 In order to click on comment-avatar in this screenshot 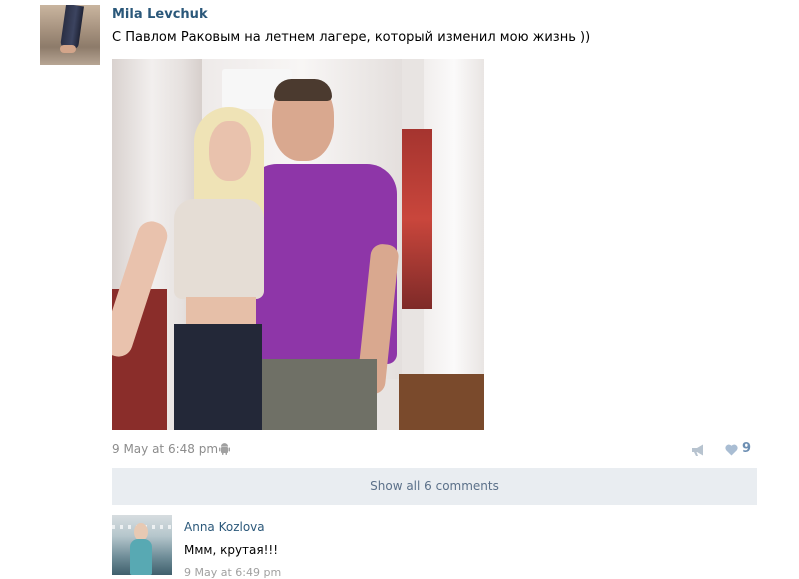, I will do `click(142, 545)`.